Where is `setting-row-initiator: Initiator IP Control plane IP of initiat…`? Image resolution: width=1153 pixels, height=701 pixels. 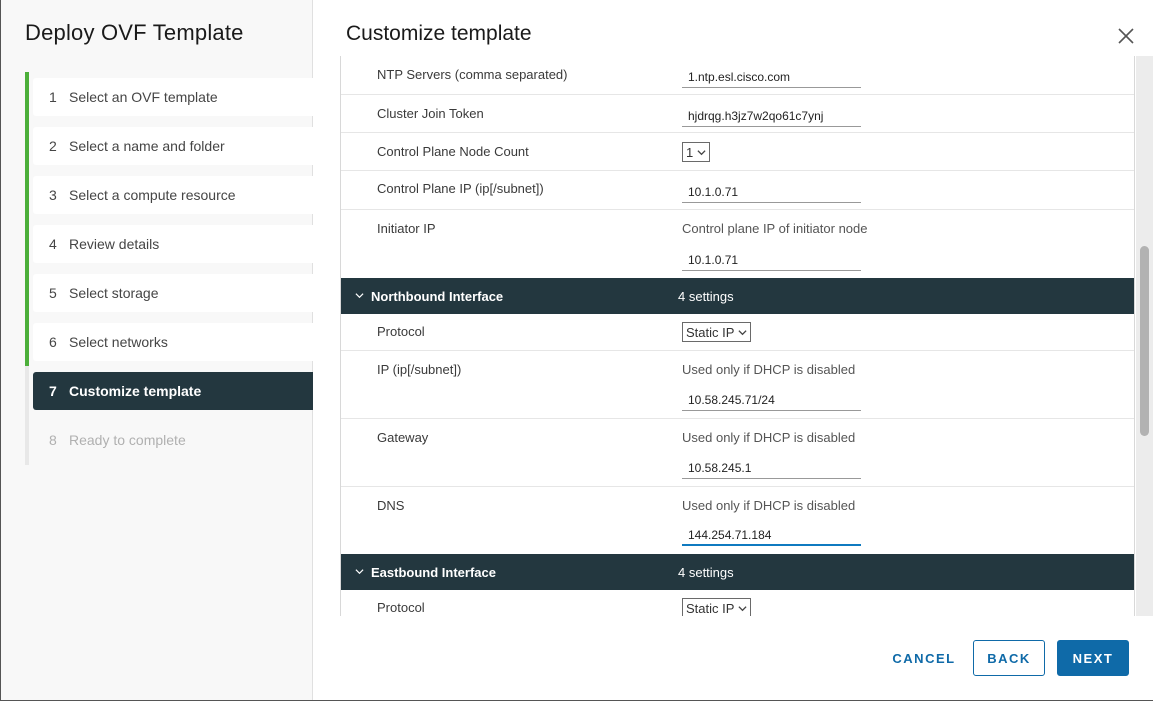
setting-row-initiator: Initiator IP Control plane IP of initiat… is located at coordinates (737, 244).